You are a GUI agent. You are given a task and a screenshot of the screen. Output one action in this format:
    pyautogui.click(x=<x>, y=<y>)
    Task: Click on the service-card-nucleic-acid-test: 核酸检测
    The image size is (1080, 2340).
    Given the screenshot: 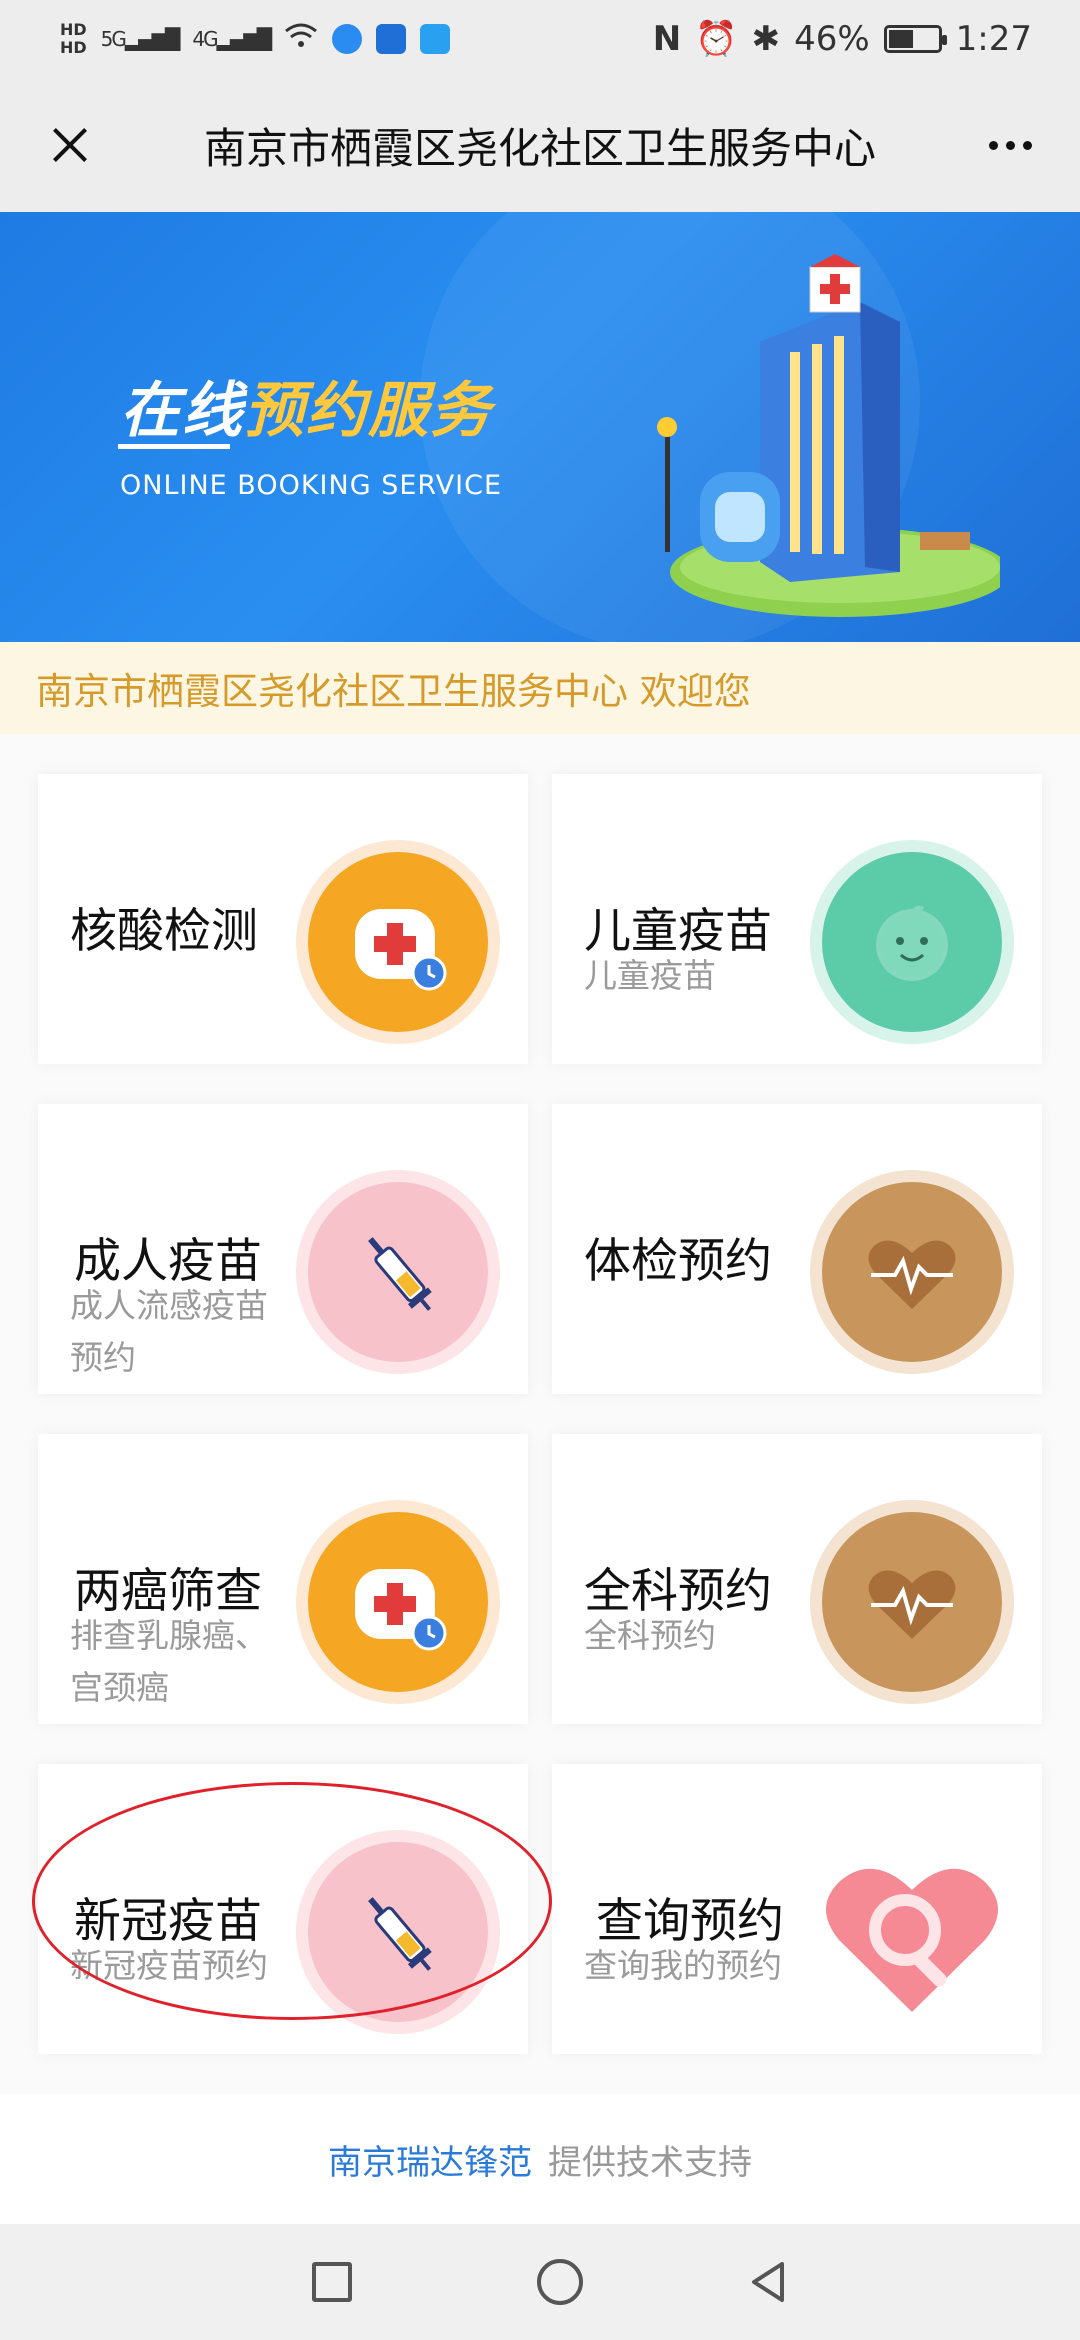 What is the action you would take?
    pyautogui.click(x=283, y=919)
    